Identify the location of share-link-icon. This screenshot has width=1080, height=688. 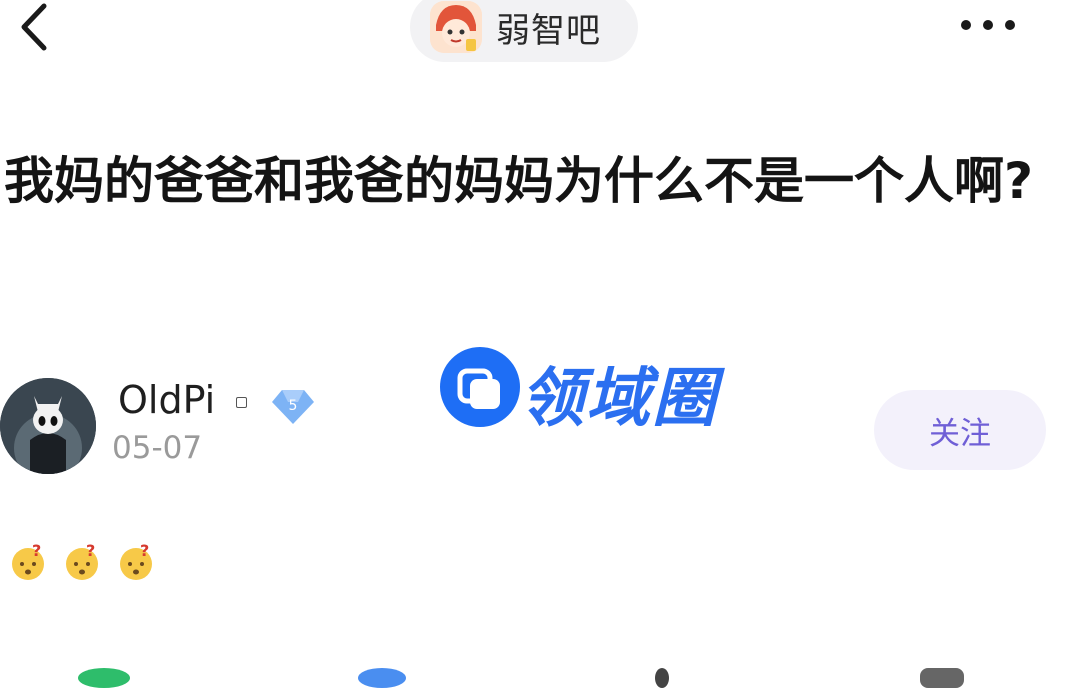
(662, 678).